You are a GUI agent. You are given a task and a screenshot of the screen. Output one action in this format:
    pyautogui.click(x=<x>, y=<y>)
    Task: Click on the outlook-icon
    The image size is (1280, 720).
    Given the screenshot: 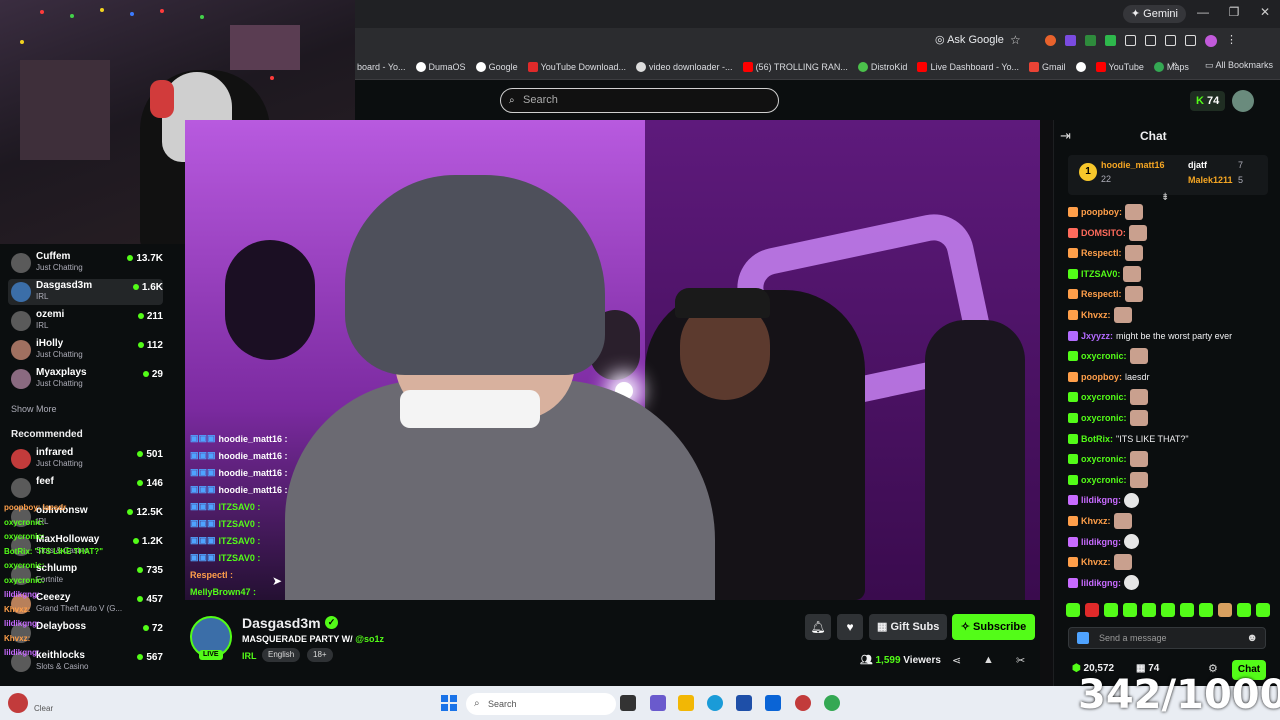 What is the action you would take?
    pyautogui.click(x=773, y=703)
    